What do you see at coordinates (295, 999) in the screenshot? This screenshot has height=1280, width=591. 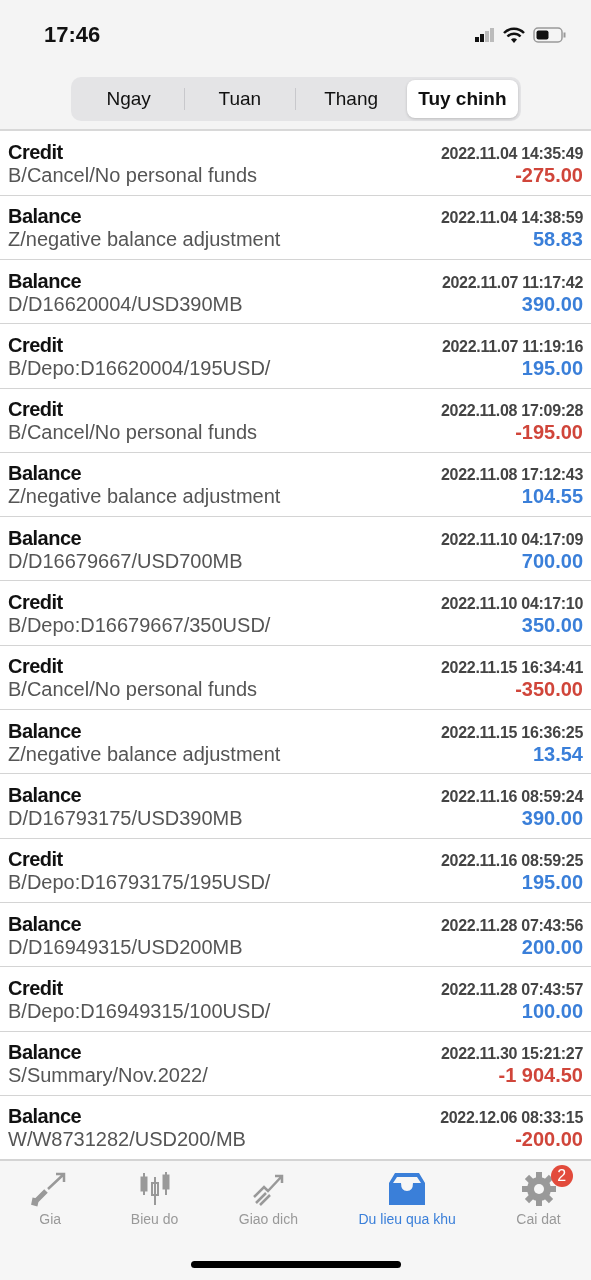 I see `history-row: Credit 2022.11.28 07:43:57 B/Depo:D16949315/100USD/ 100.00` at bounding box center [295, 999].